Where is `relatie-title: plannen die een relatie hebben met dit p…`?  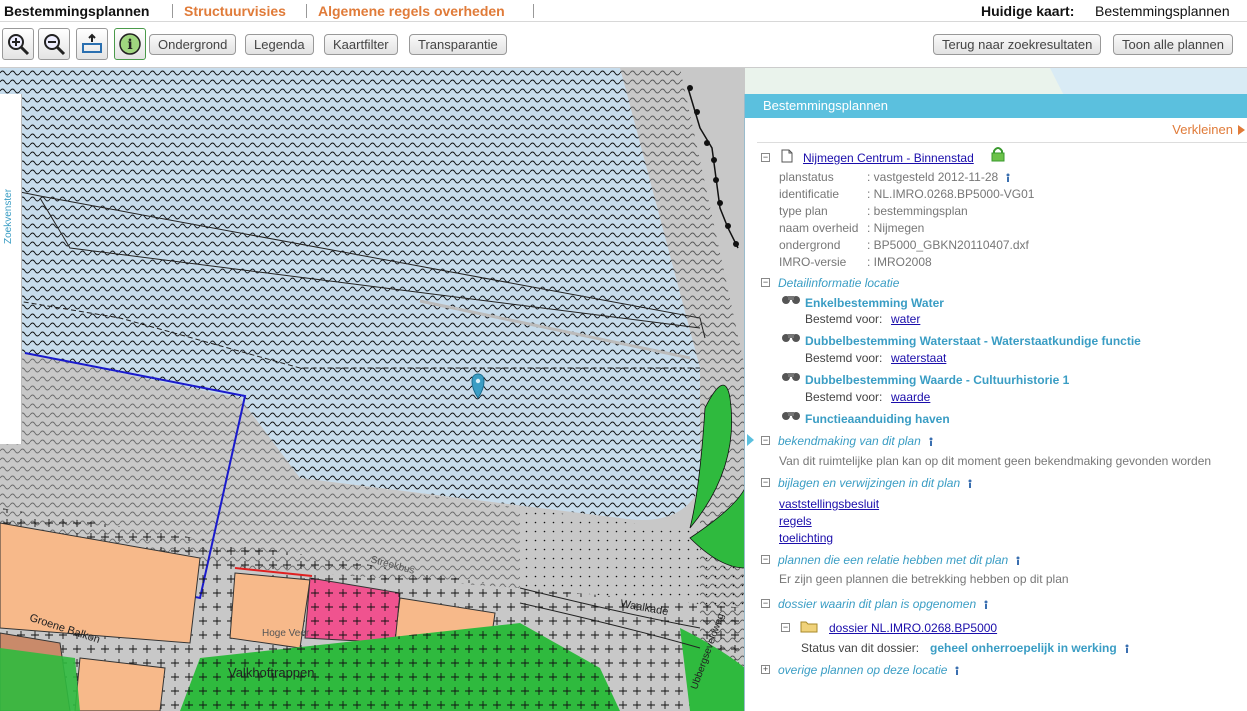
relatie-title: plannen die een relatie hebben met dit p… is located at coordinates (900, 560).